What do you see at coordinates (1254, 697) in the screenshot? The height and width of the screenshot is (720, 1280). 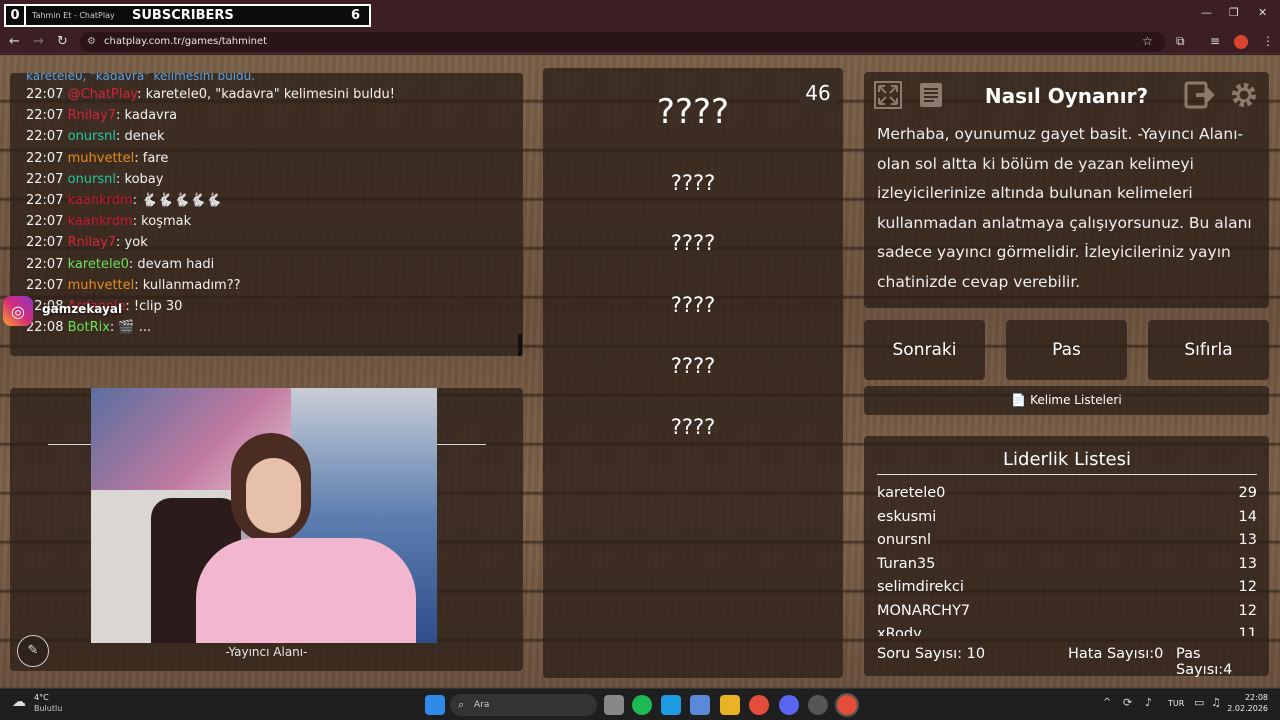 I see `clock-time: 22:08` at bounding box center [1254, 697].